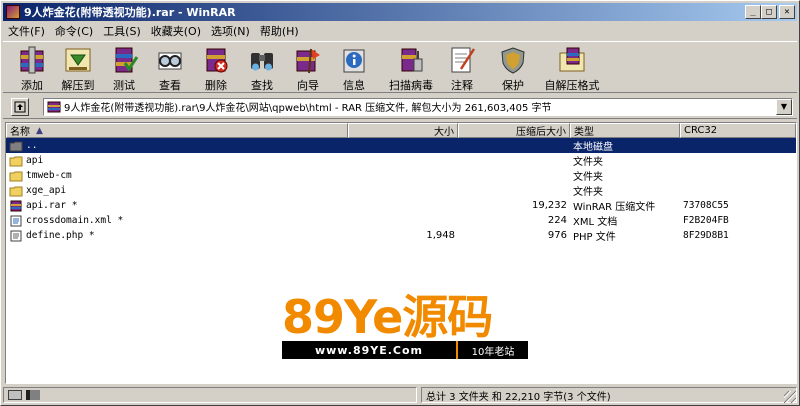 The width and height of the screenshot is (800, 406). What do you see at coordinates (46, 190) in the screenshot?
I see `file-name: xge_api` at bounding box center [46, 190].